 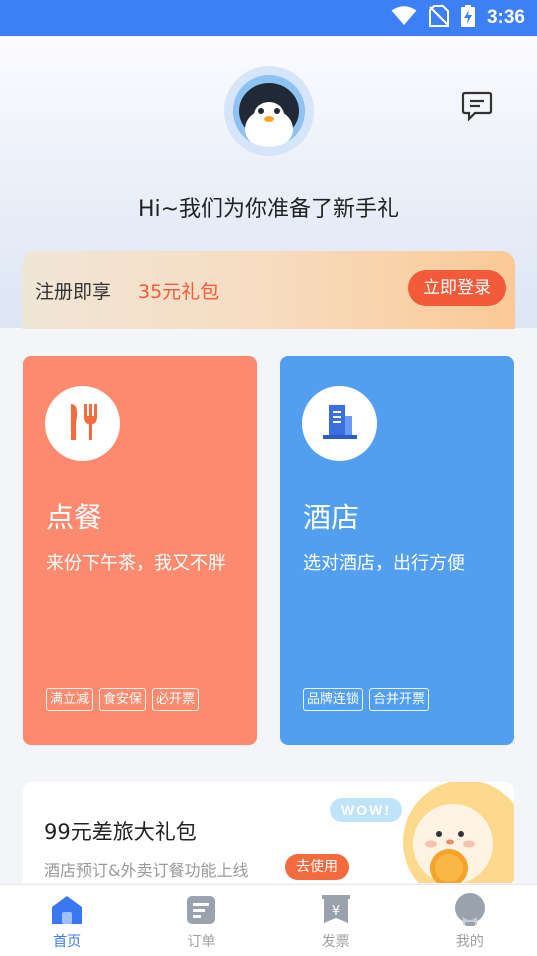 I want to click on tab-profile: 我的, so click(x=470, y=920).